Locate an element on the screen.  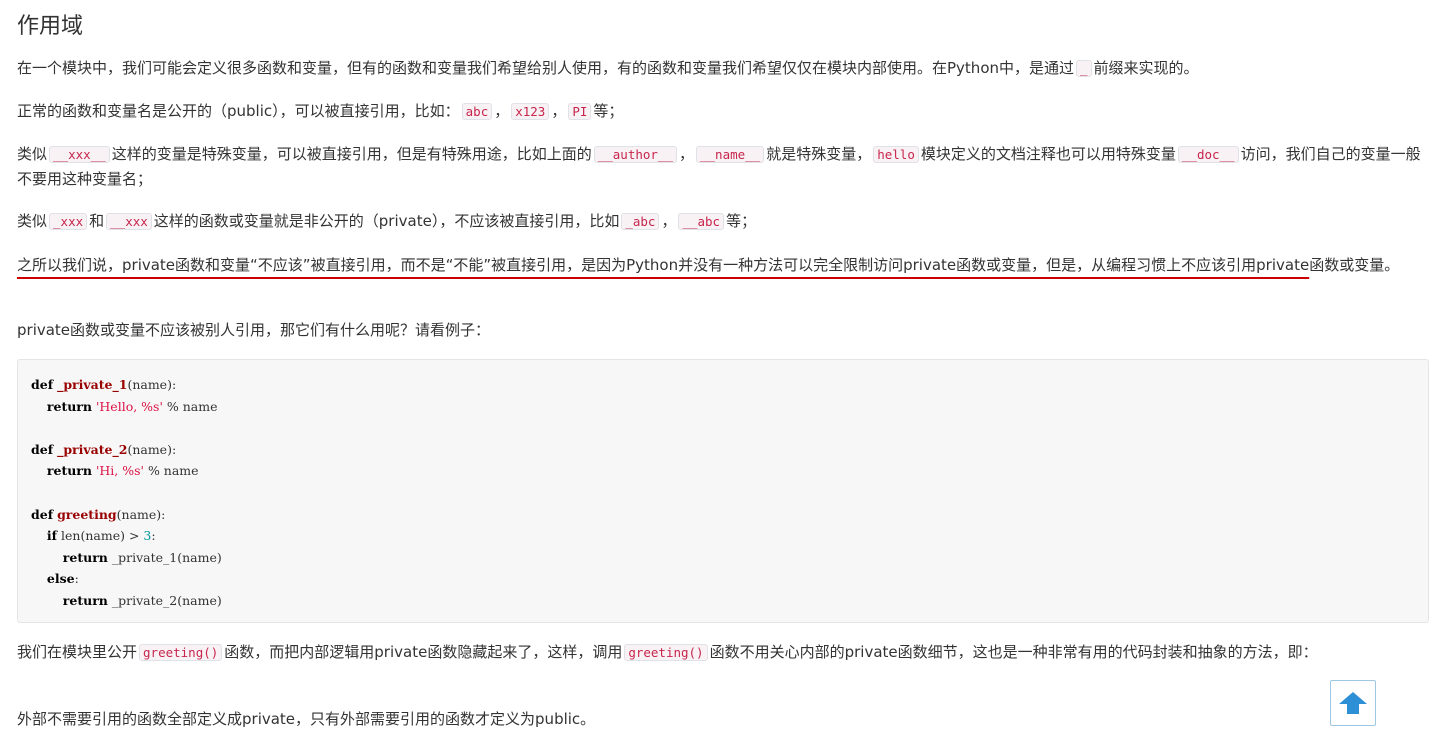
inline-code: PI is located at coordinates (580, 111).